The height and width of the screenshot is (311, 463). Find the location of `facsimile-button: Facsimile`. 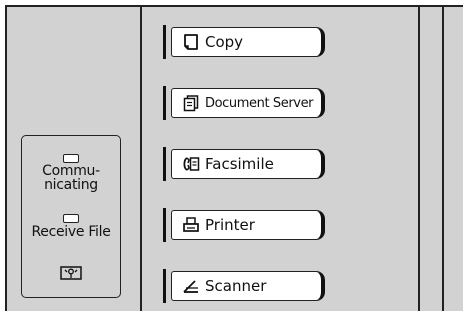

facsimile-button: Facsimile is located at coordinates (248, 164).